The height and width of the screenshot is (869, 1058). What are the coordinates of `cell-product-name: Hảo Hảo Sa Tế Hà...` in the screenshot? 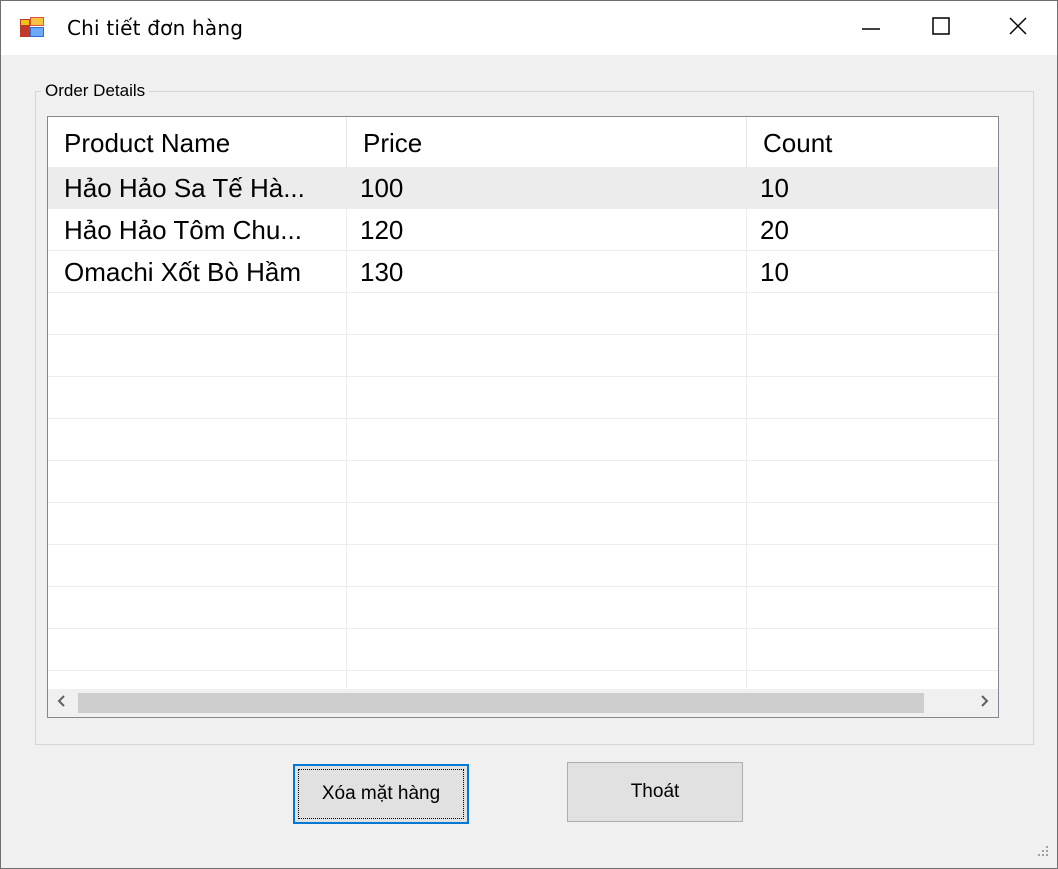 It's located at (184, 188).